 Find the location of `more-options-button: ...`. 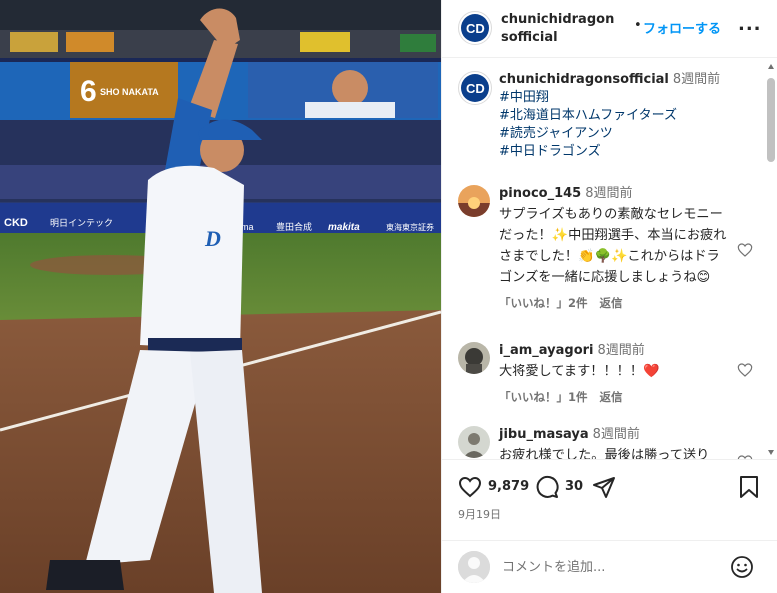

more-options-button: ... is located at coordinates (750, 24).